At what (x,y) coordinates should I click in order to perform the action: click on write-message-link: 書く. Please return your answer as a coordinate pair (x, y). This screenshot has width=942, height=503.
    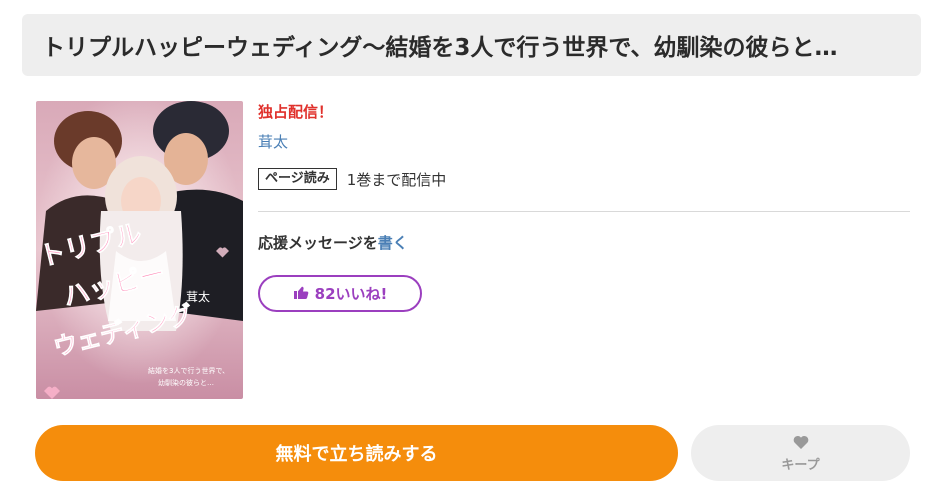
    Looking at the image, I should click on (393, 243).